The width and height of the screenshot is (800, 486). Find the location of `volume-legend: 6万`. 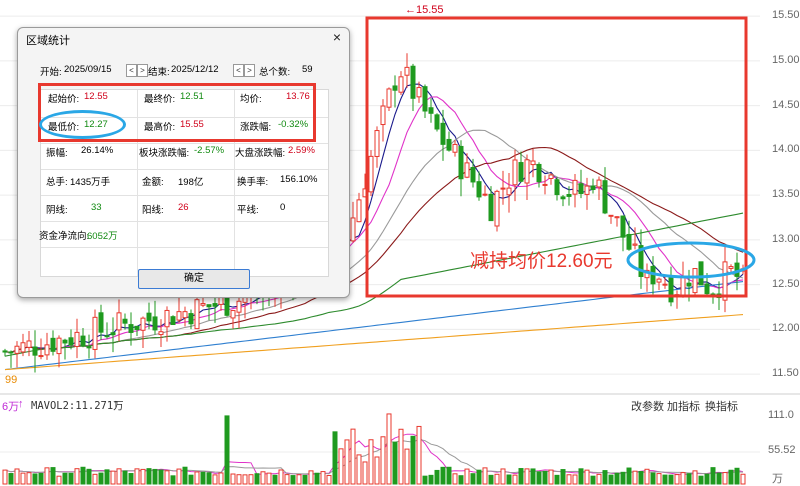

volume-legend: 6万 is located at coordinates (11, 407).